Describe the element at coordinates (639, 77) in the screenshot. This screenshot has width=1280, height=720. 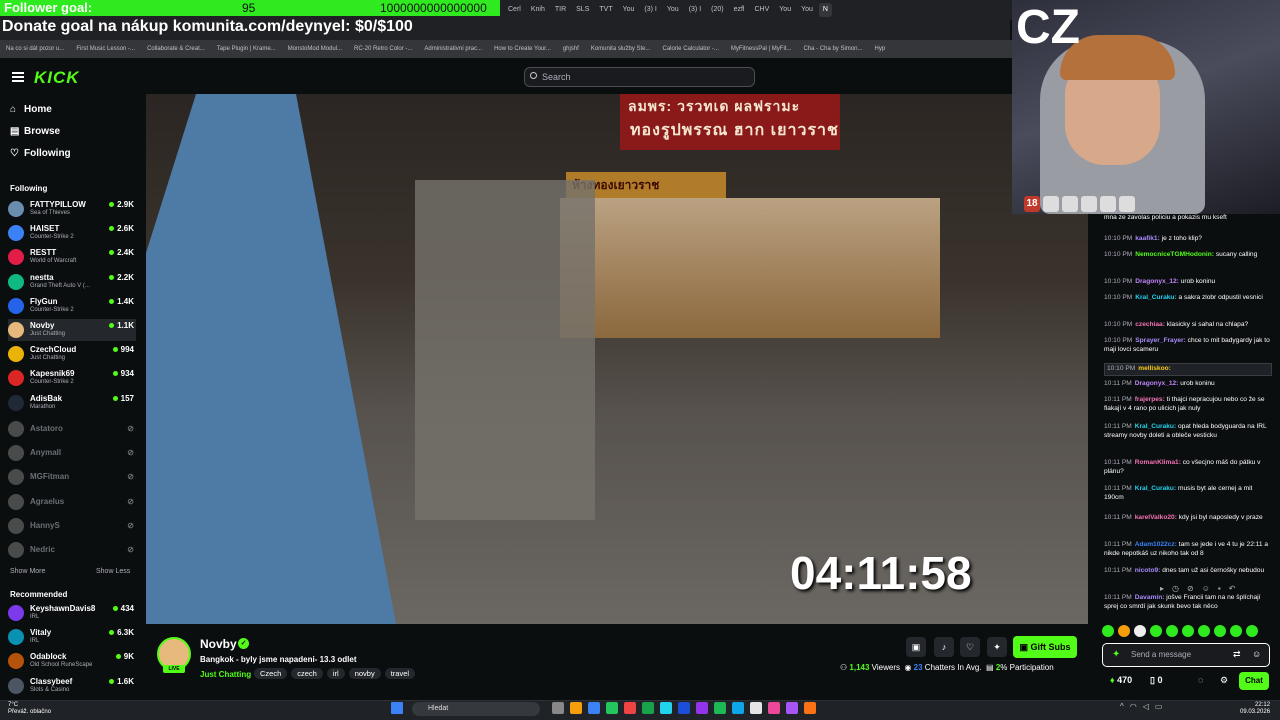
I see `search-input: Search` at that location.